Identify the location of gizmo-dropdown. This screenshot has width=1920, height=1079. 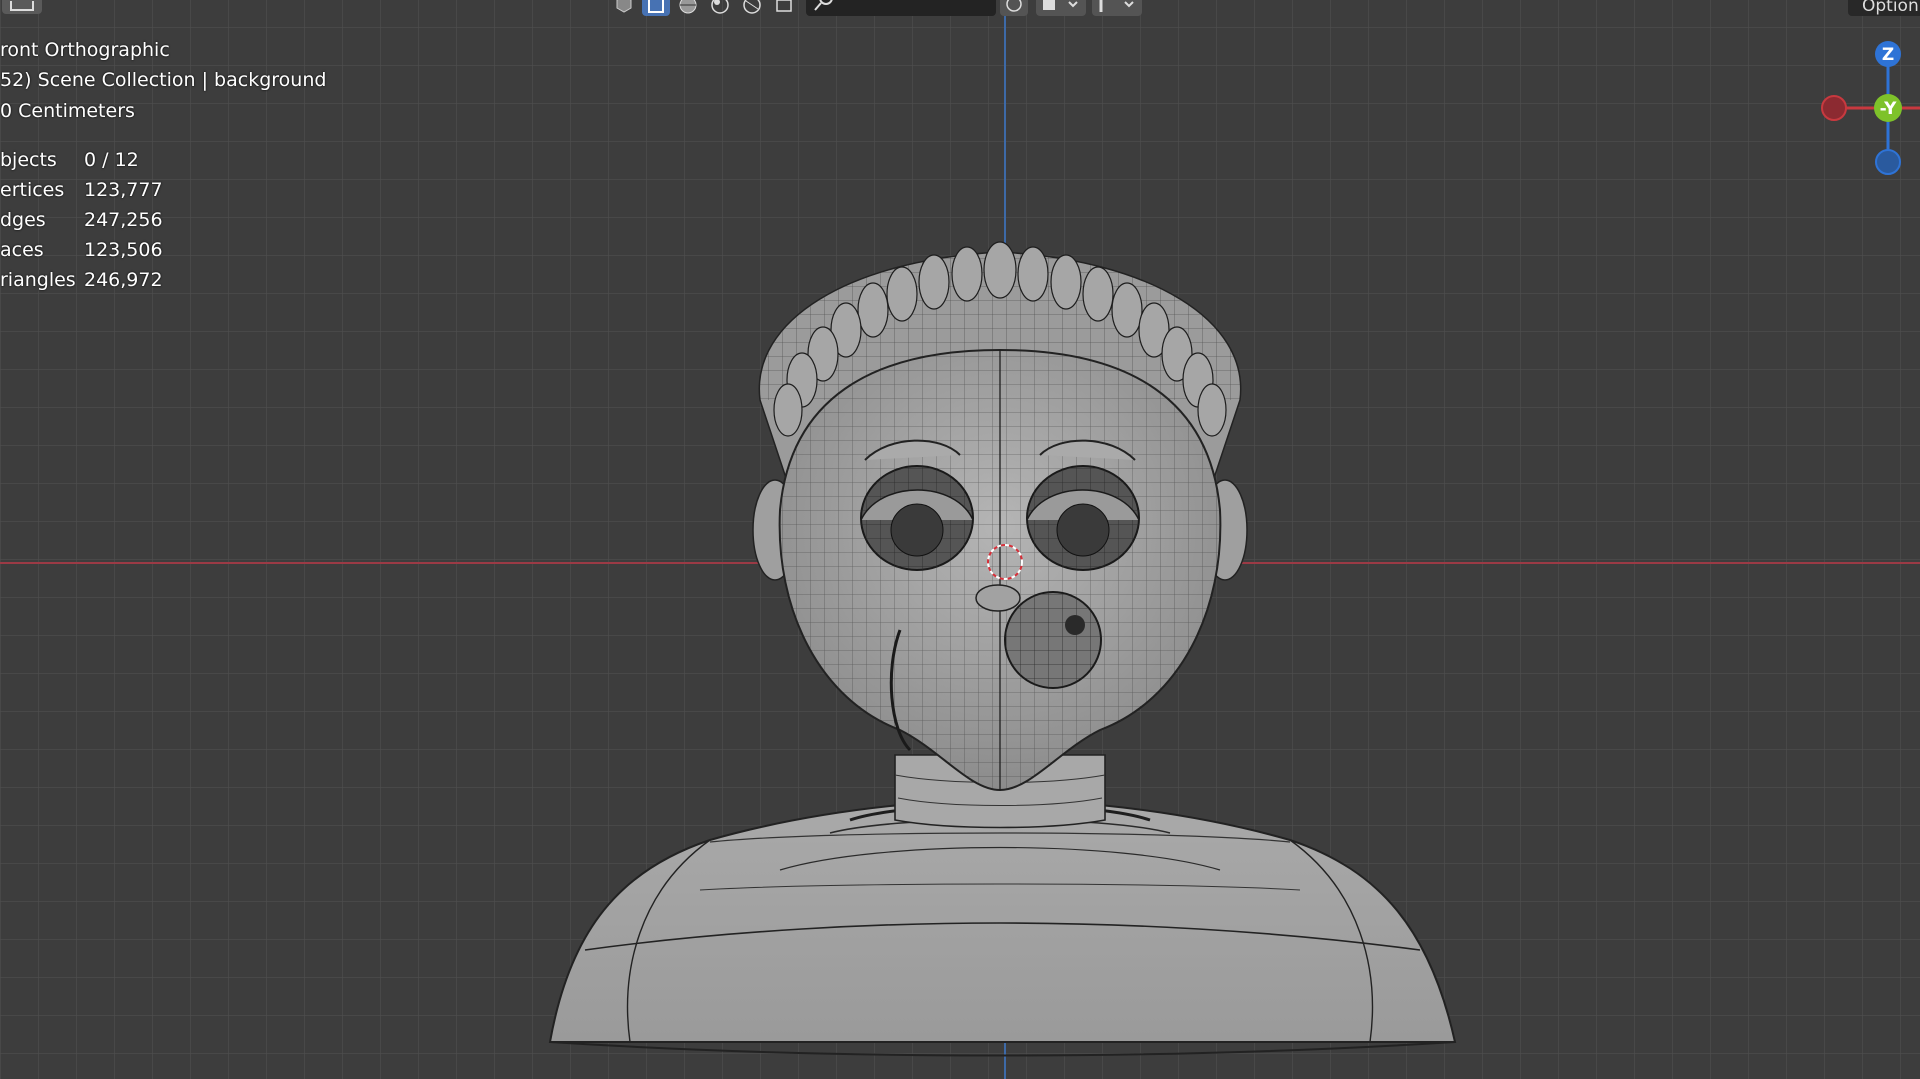
(1117, 8).